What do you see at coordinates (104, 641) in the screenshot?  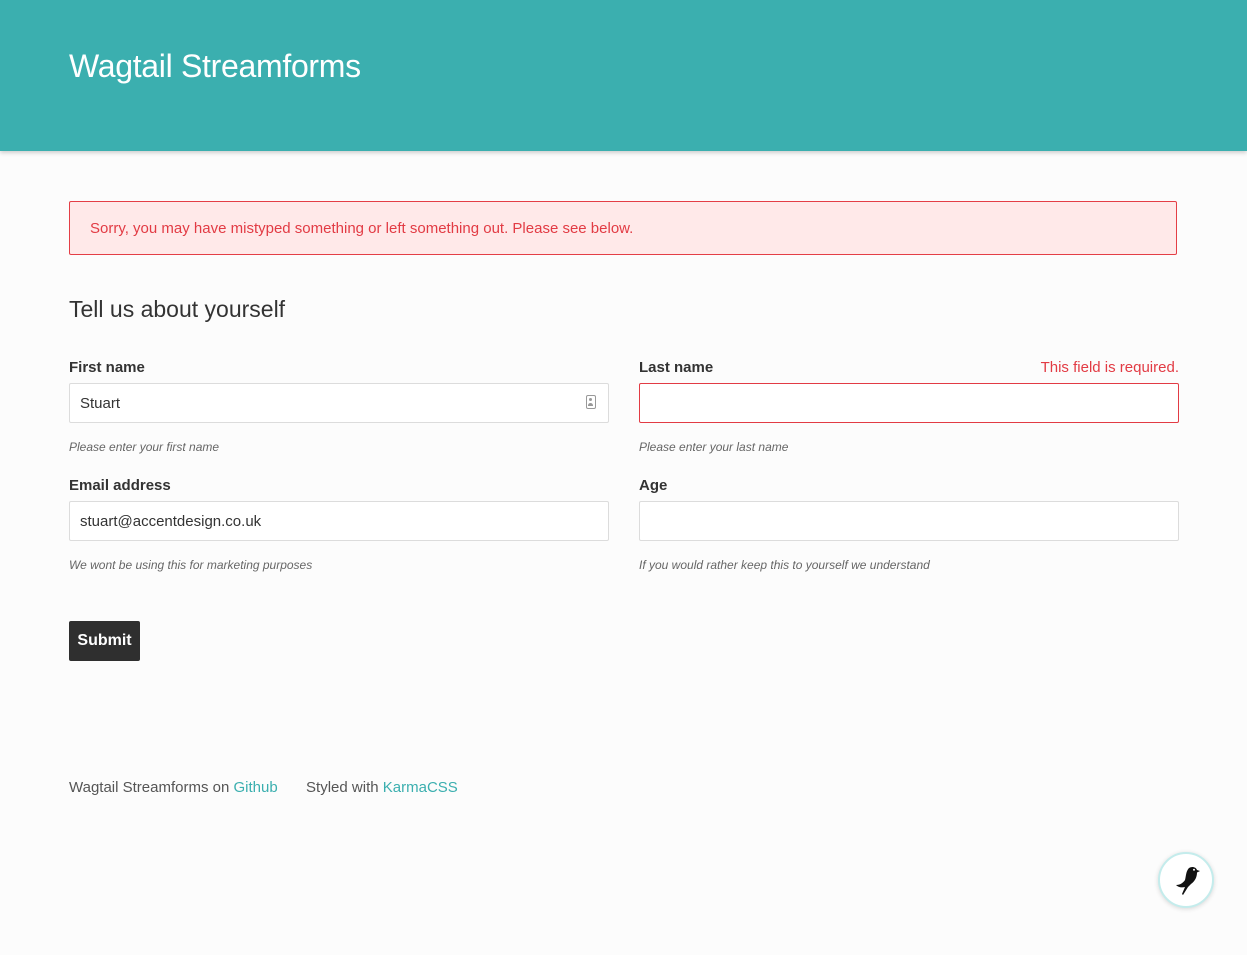 I see `submit-button: Submit` at bounding box center [104, 641].